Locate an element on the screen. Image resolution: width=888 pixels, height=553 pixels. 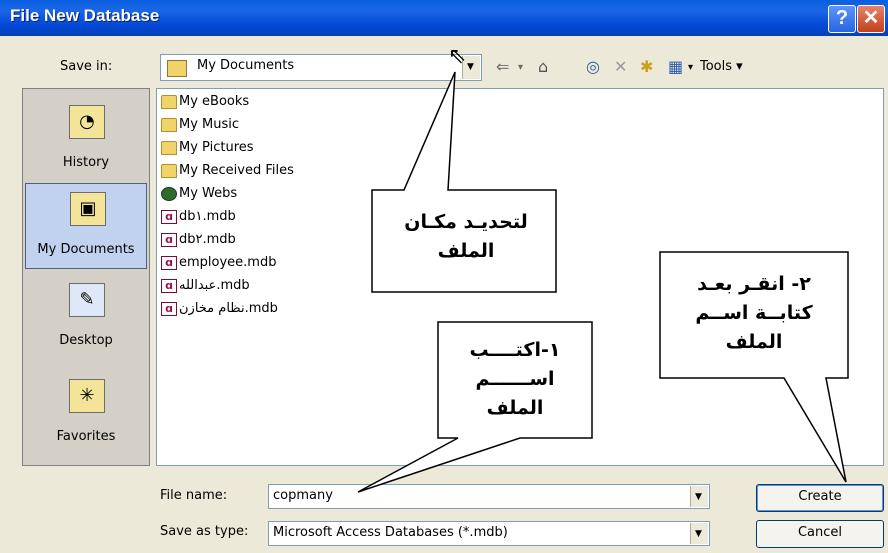
step1-callout: ١-اكتــــب اســــــم الملف is located at coordinates (515, 379).